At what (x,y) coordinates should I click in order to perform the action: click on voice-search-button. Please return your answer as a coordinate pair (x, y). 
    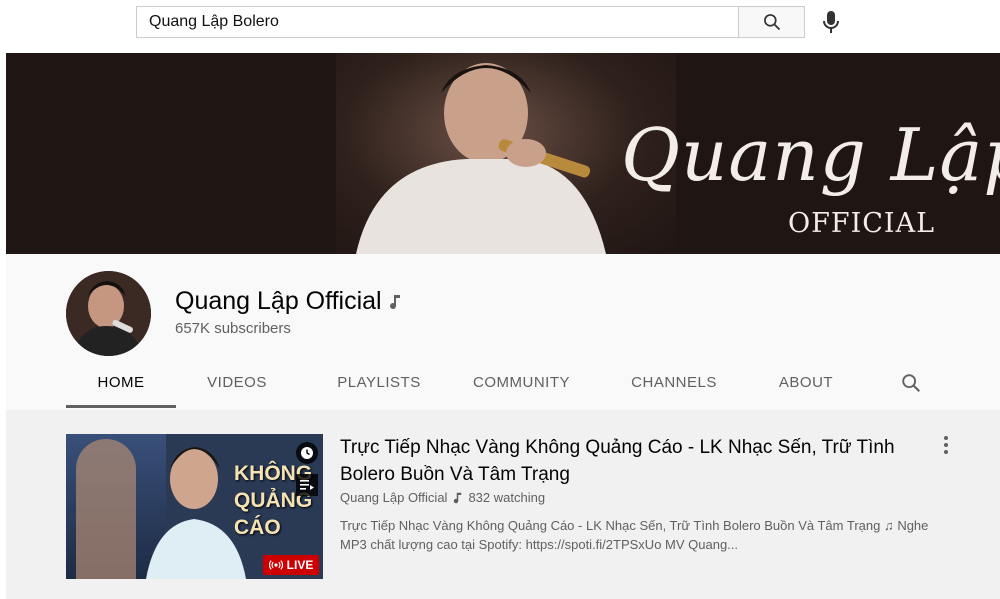
    Looking at the image, I should click on (831, 22).